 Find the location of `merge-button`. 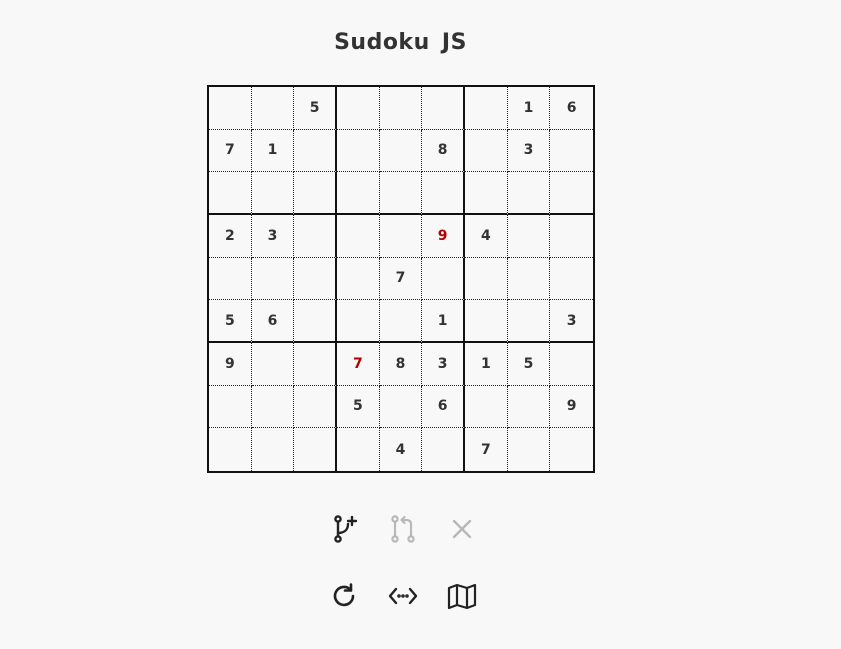

merge-button is located at coordinates (403, 529).